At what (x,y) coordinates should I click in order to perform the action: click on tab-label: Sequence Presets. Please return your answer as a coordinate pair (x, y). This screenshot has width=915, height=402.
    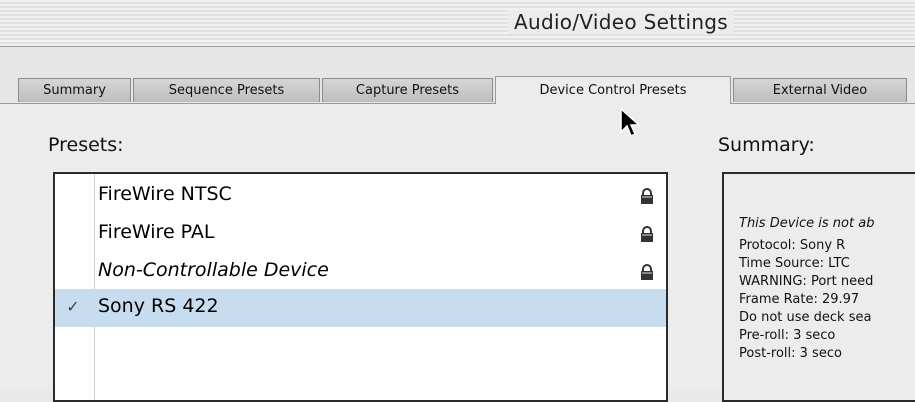
    Looking at the image, I should click on (226, 90).